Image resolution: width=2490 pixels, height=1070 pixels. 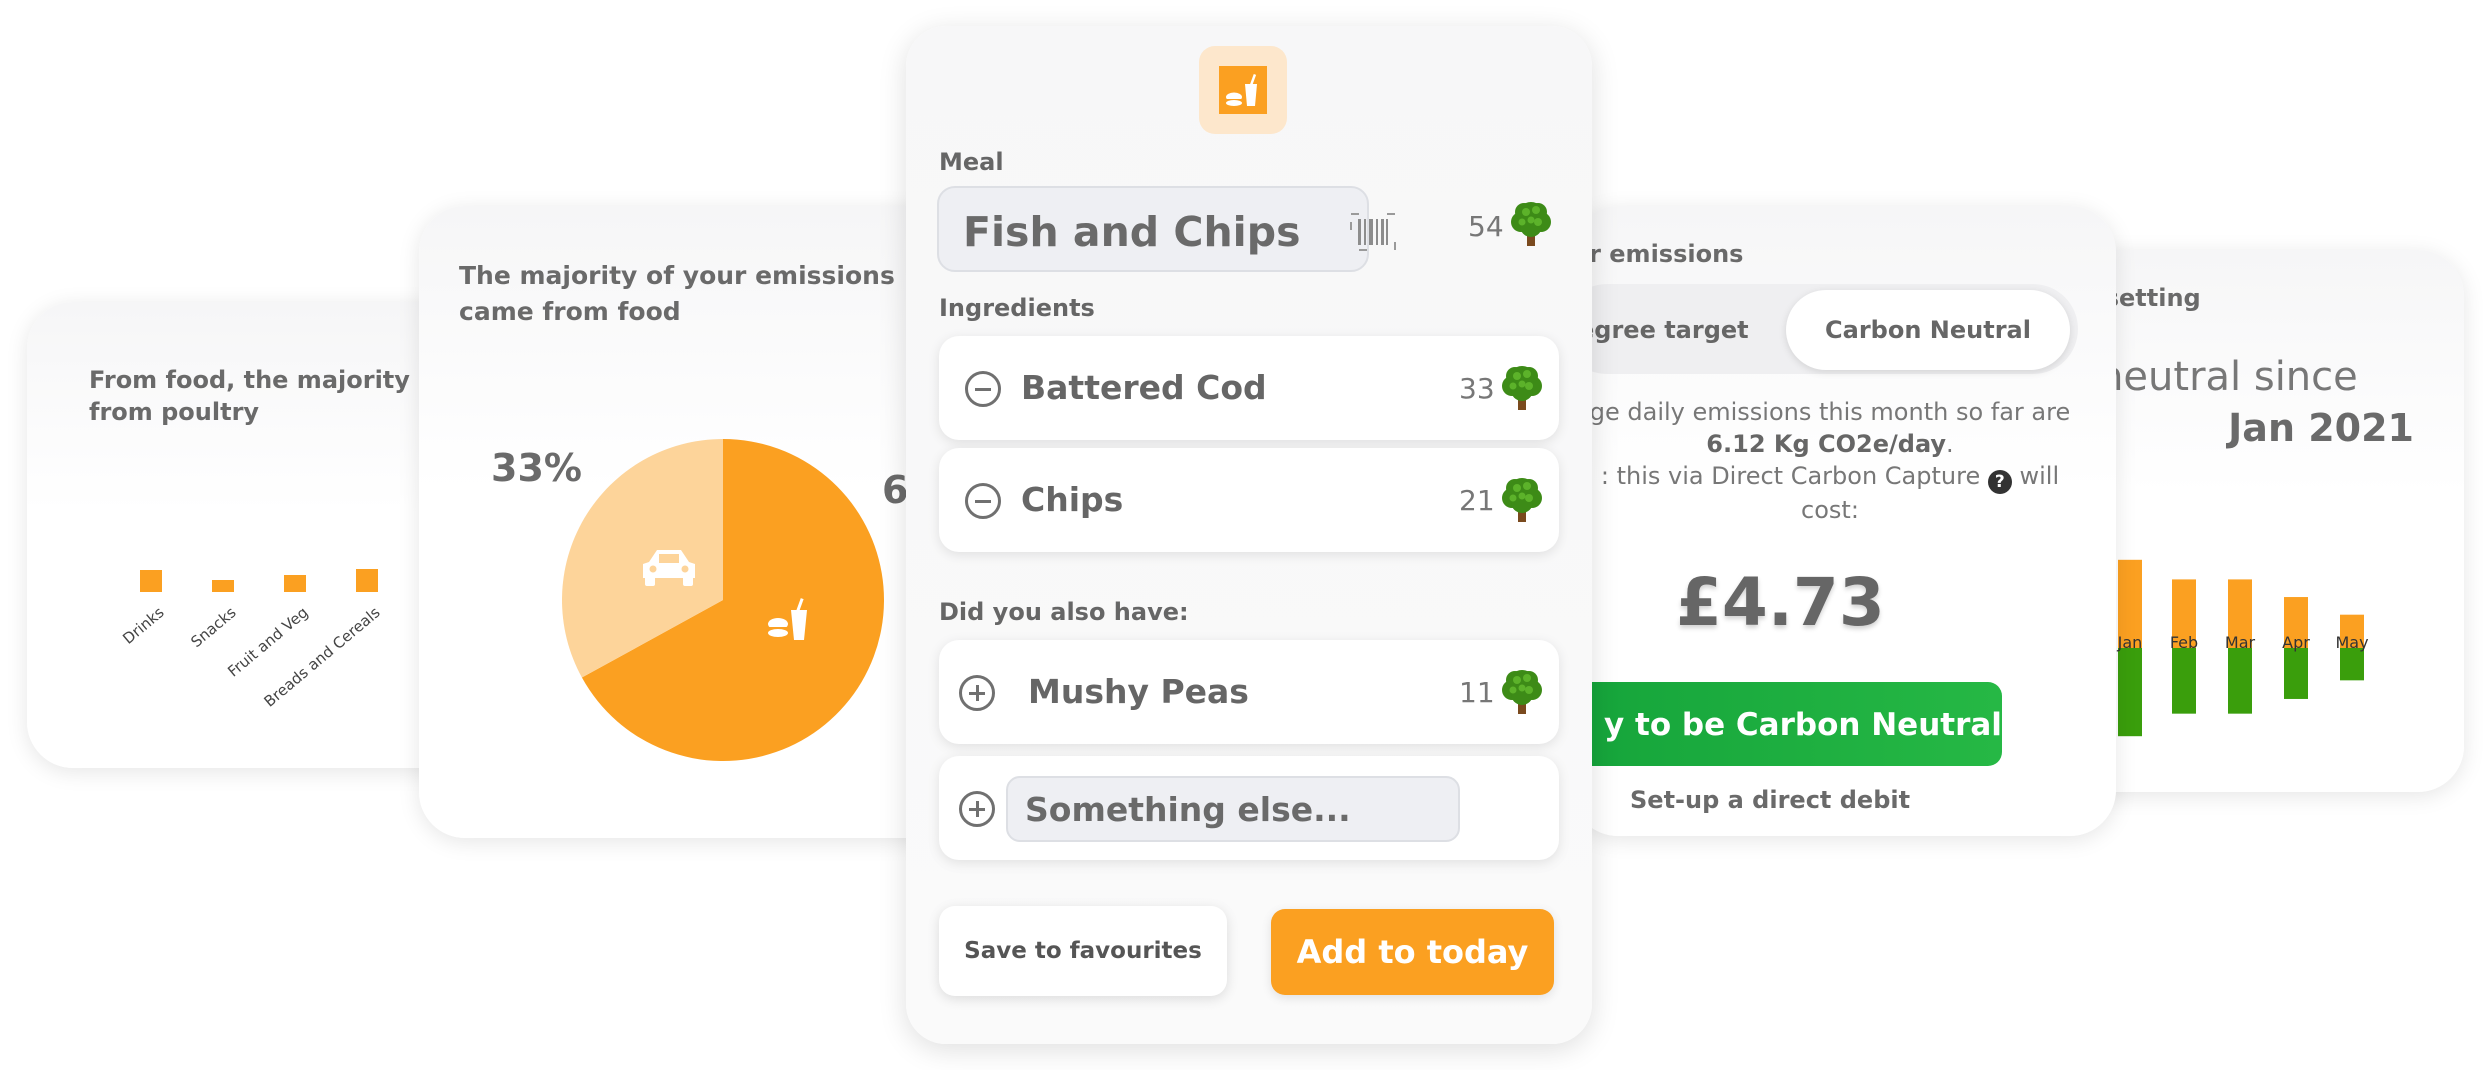 I want to click on ingredient-name: Battered Cod, so click(x=1144, y=387).